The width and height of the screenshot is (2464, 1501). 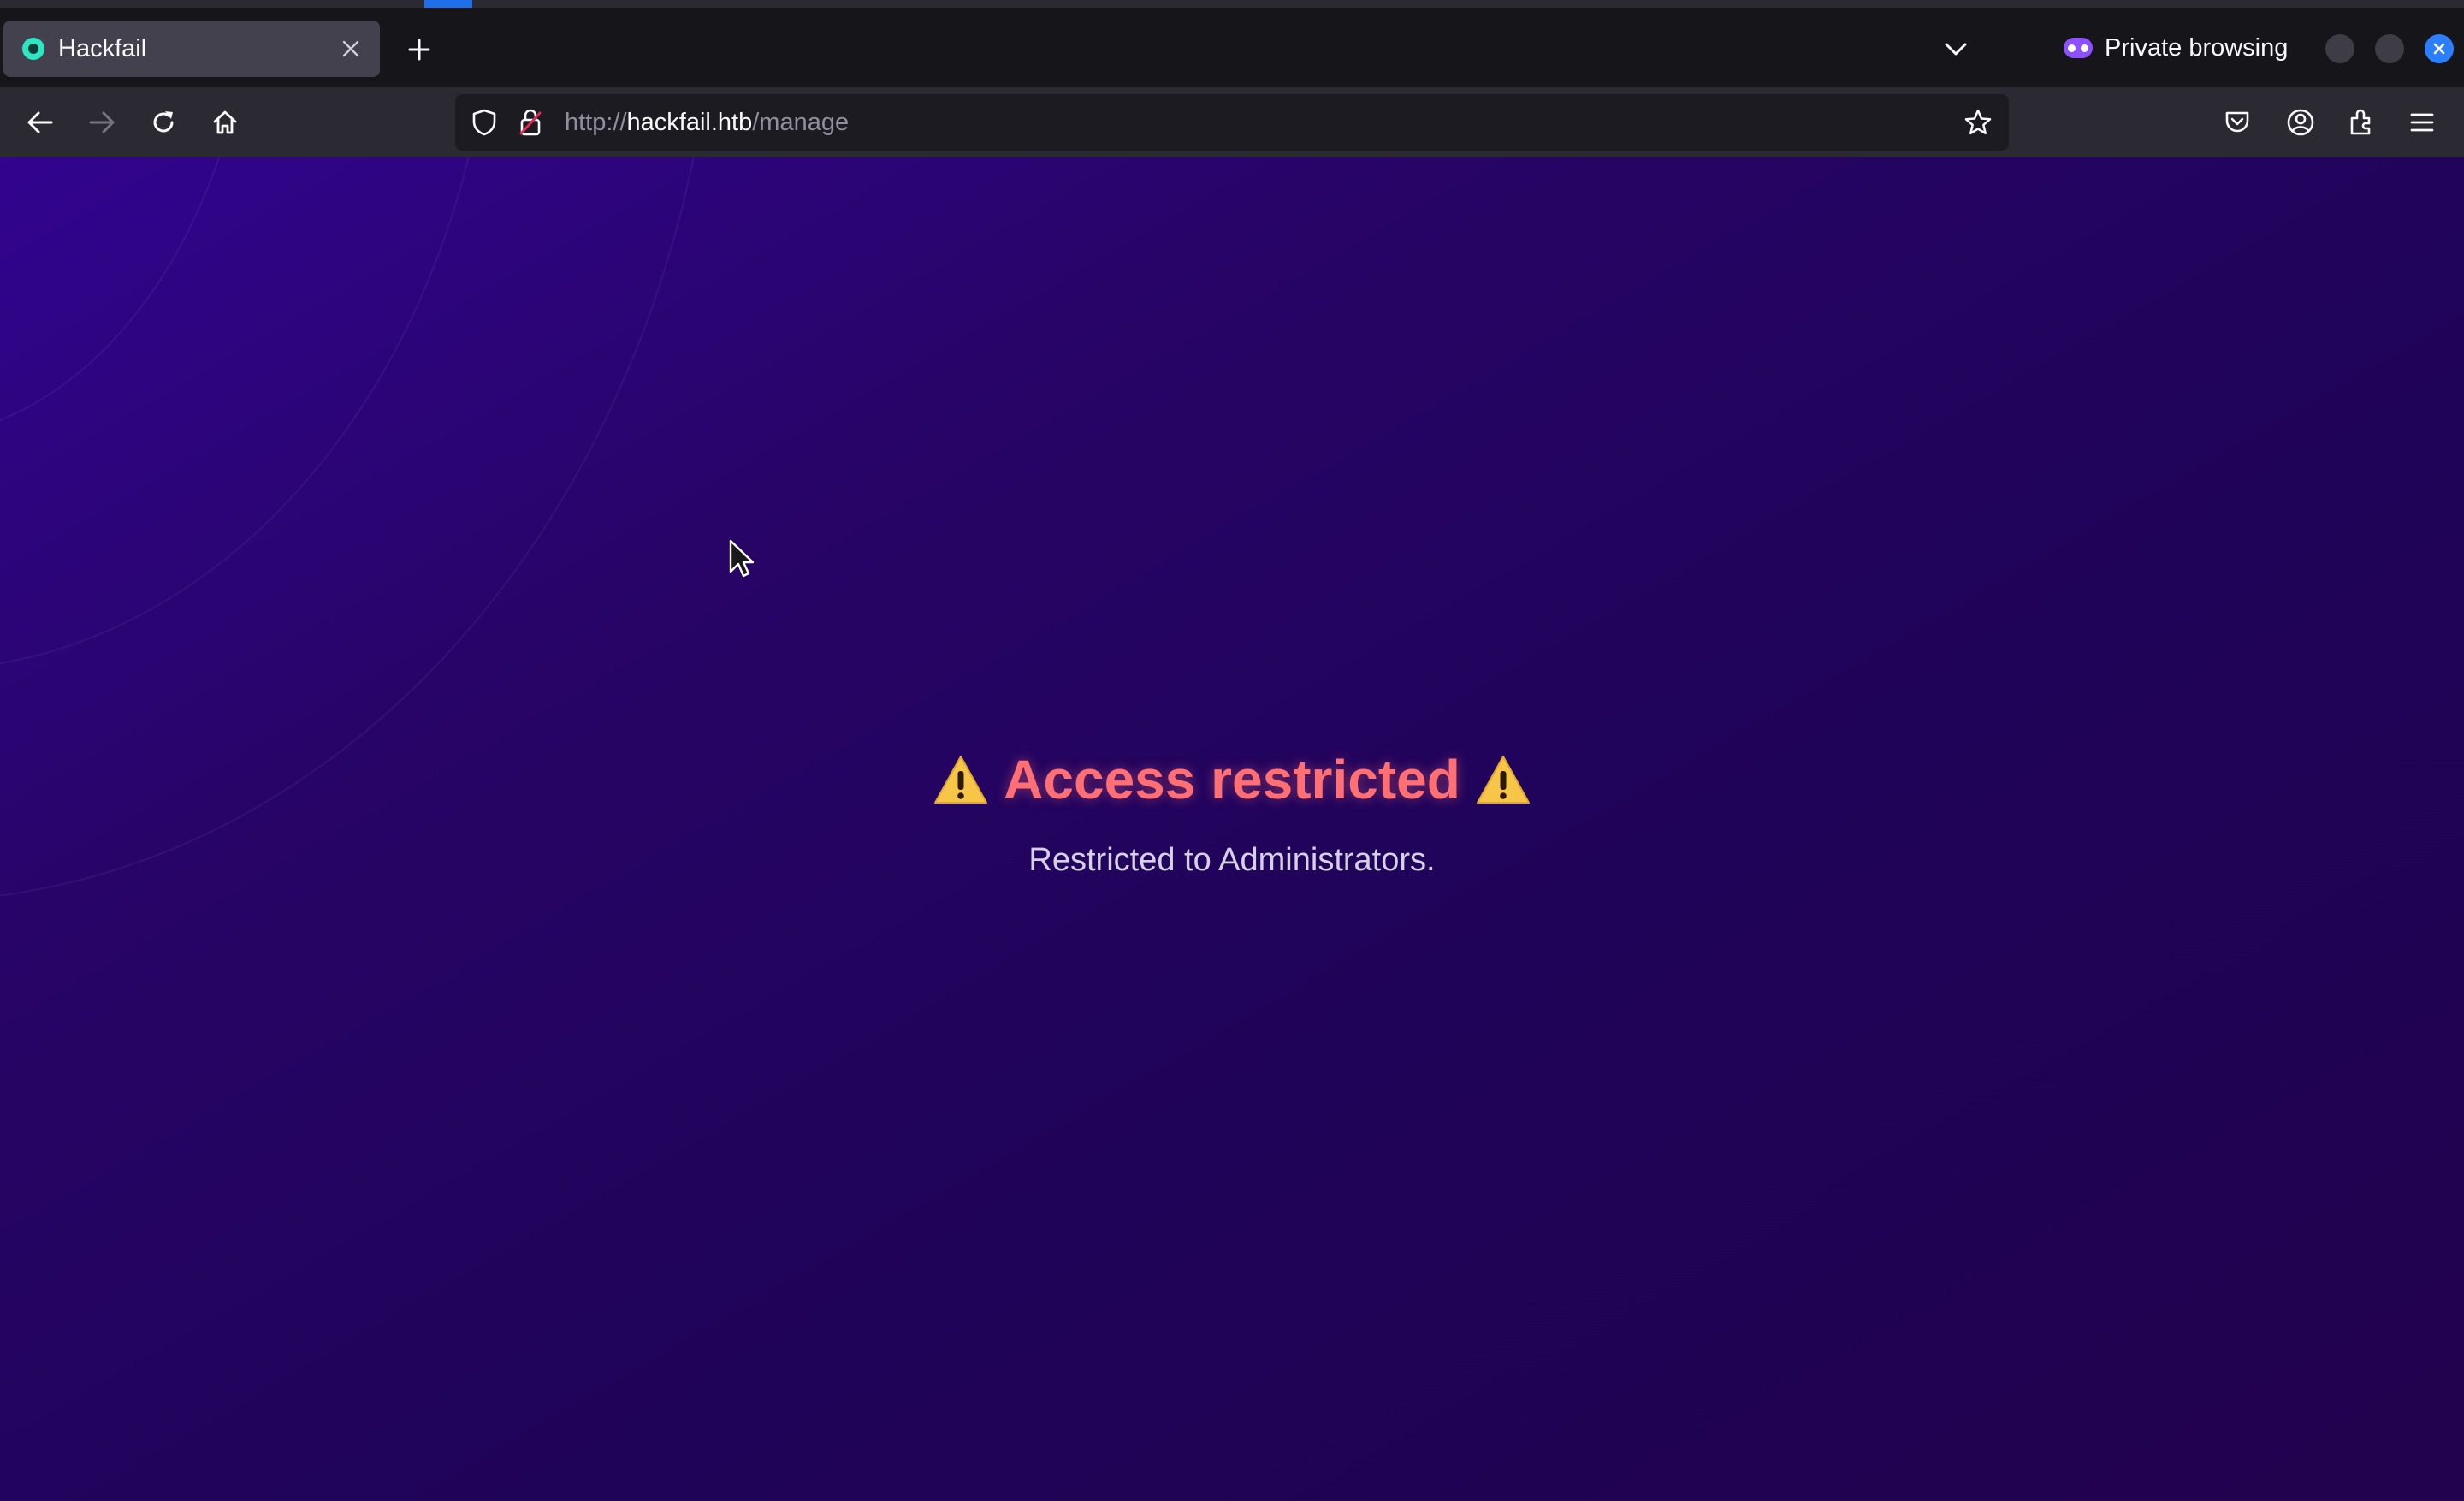 I want to click on globe-dot-icon, so click(x=33, y=49).